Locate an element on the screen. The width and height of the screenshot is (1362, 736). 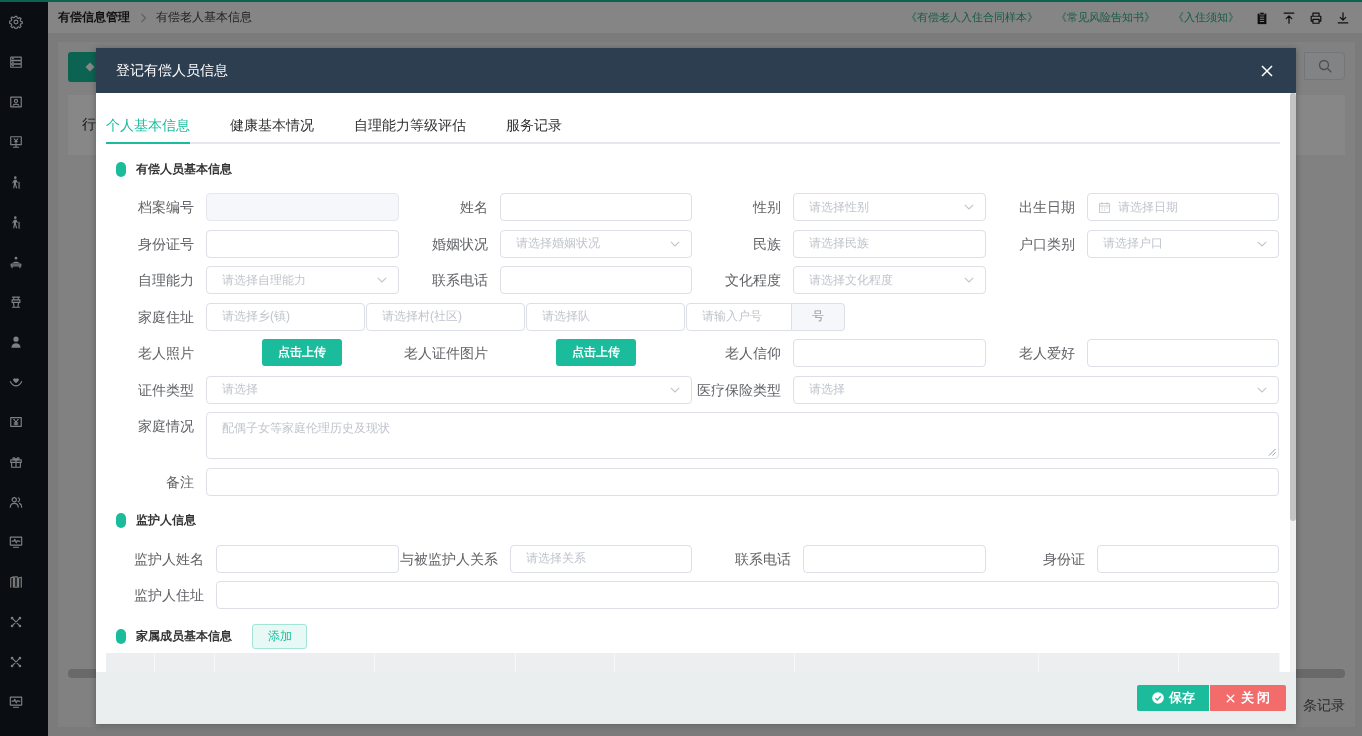
field-label: 医疗保险类型 is located at coordinates (739, 390).